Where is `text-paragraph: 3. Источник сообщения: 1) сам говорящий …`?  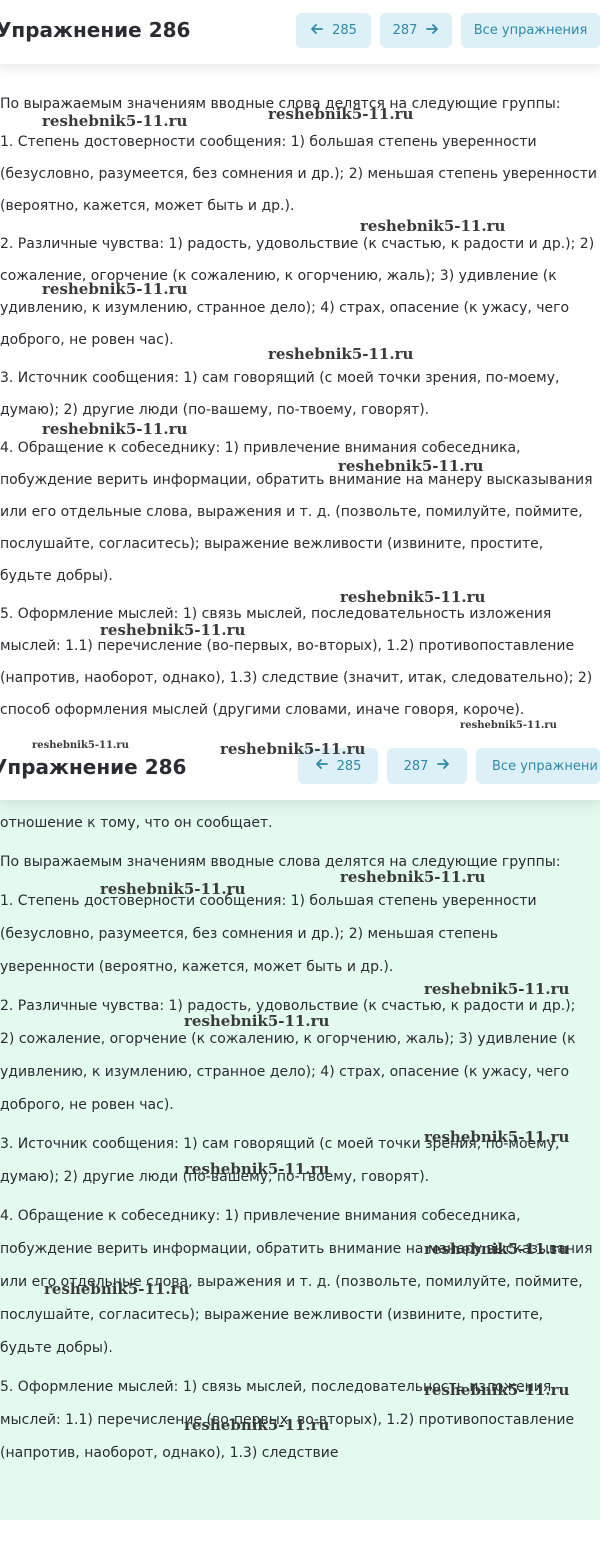
text-paragraph: 3. Источник сообщения: 1) сам говорящий … is located at coordinates (280, 394).